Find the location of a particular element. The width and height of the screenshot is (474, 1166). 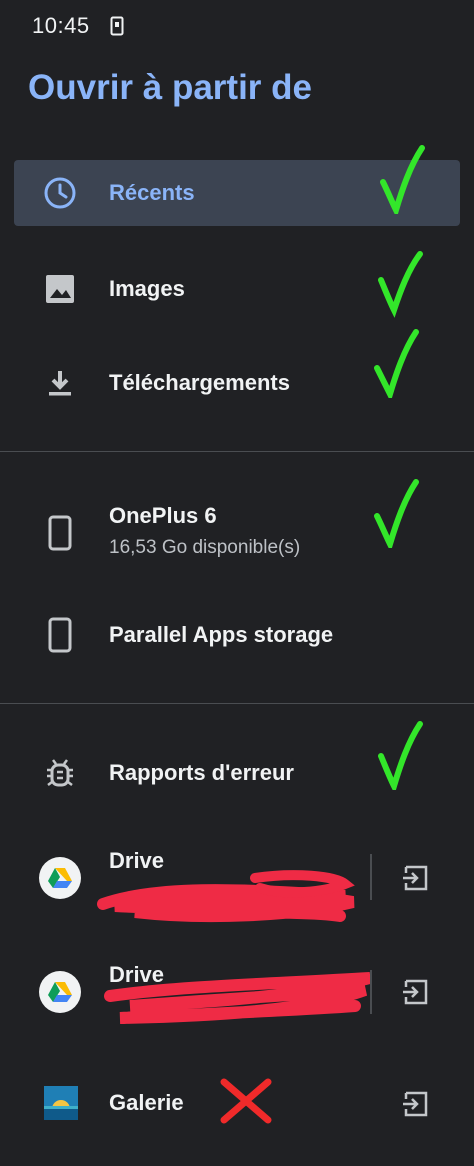

sidebar-item-label: Rapports d'erreur is located at coordinates (201, 772).